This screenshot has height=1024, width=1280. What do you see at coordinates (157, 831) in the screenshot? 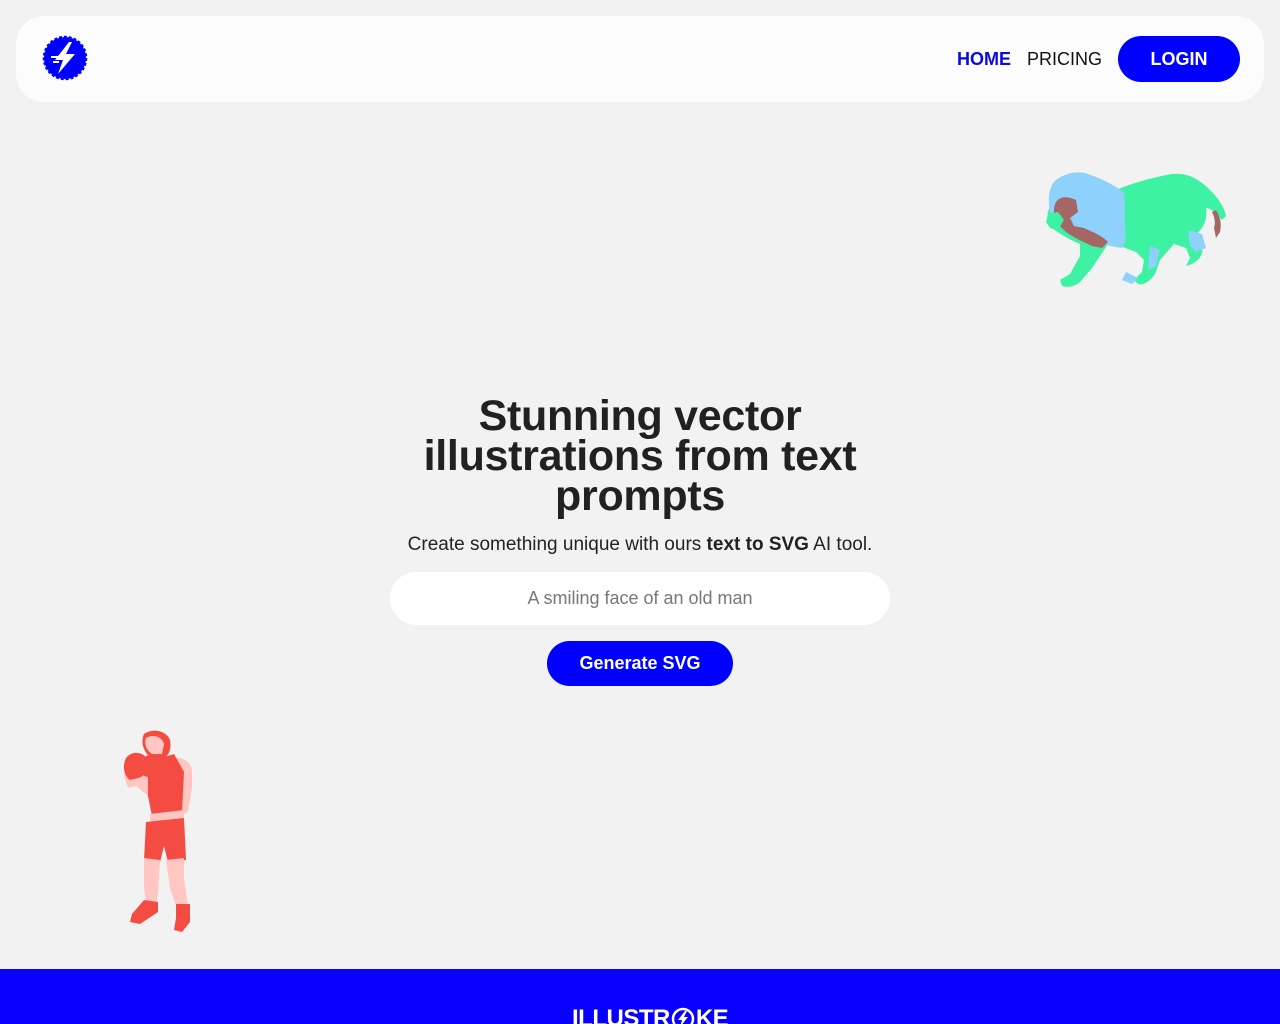
I see `boxer-illustration` at bounding box center [157, 831].